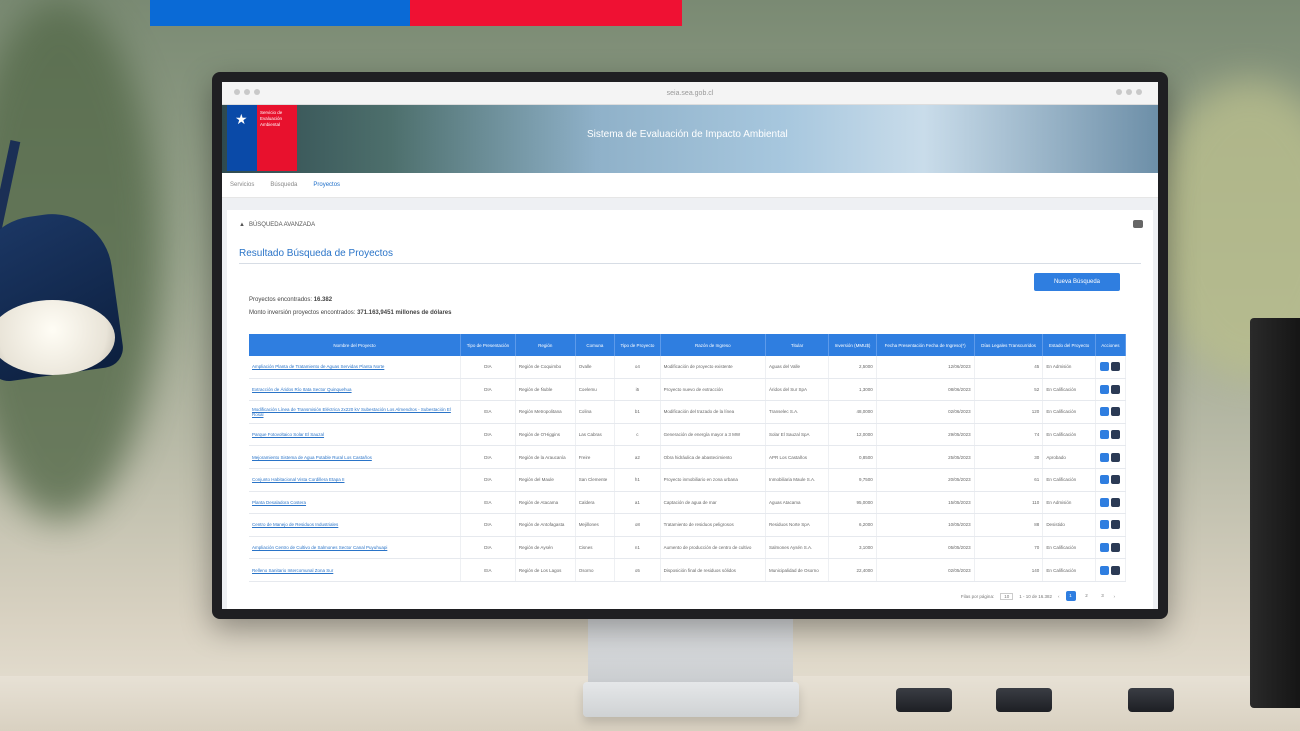 The width and height of the screenshot is (1300, 731). Describe the element at coordinates (595, 345) in the screenshot. I see `column-header: Comuna` at that location.